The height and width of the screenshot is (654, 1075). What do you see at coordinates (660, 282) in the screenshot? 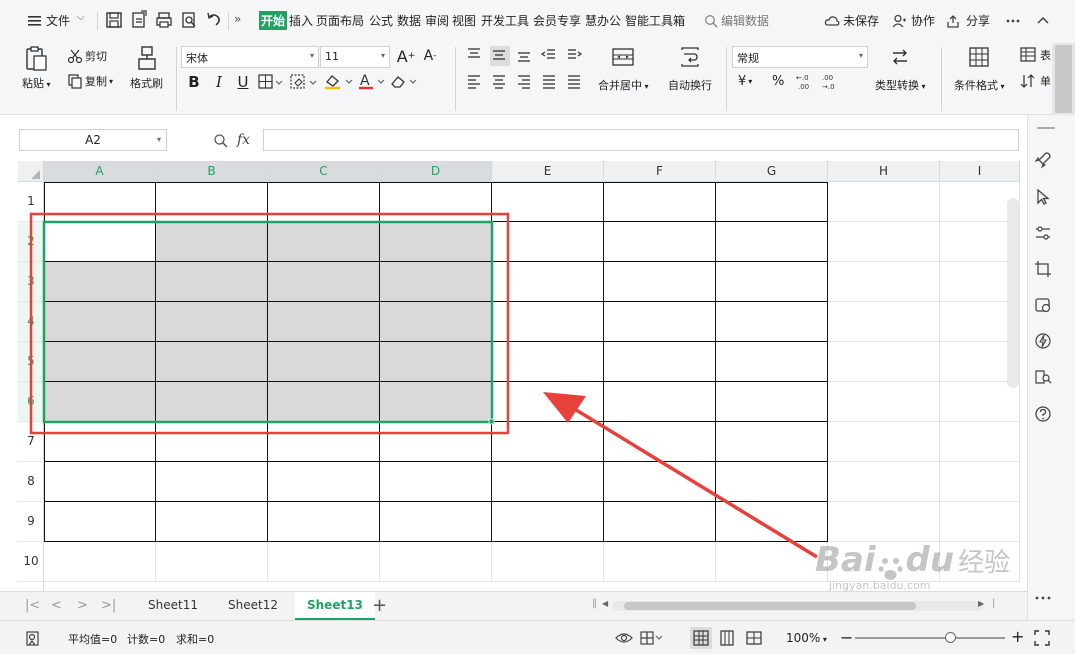
I see `cell-f3` at bounding box center [660, 282].